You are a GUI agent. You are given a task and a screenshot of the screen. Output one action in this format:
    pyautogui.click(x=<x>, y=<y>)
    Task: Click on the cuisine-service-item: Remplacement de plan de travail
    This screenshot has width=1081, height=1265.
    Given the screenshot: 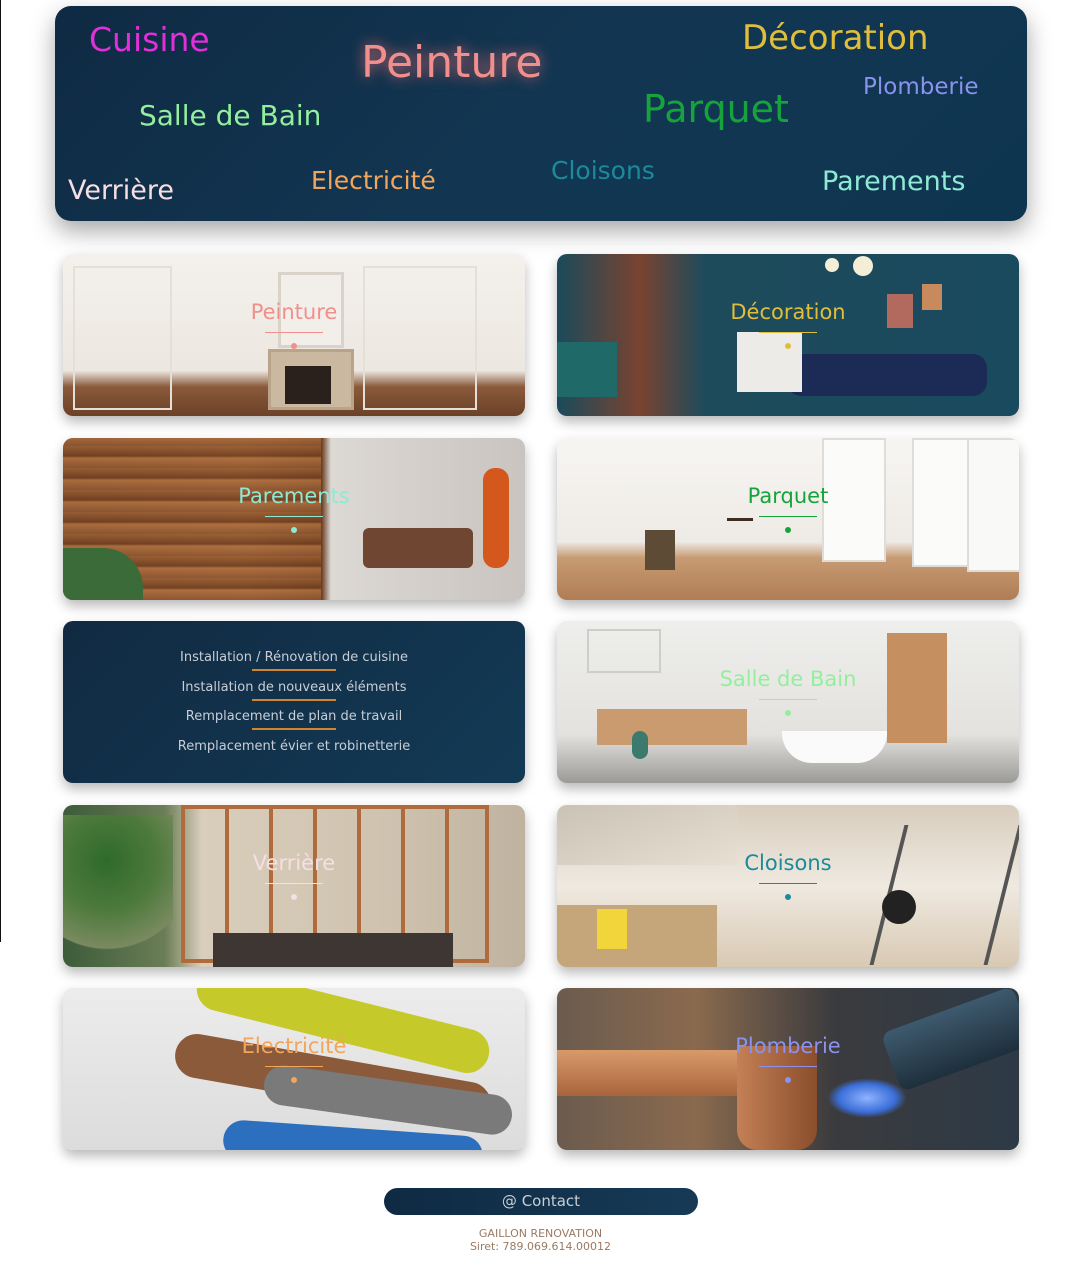 What is the action you would take?
    pyautogui.click(x=294, y=723)
    